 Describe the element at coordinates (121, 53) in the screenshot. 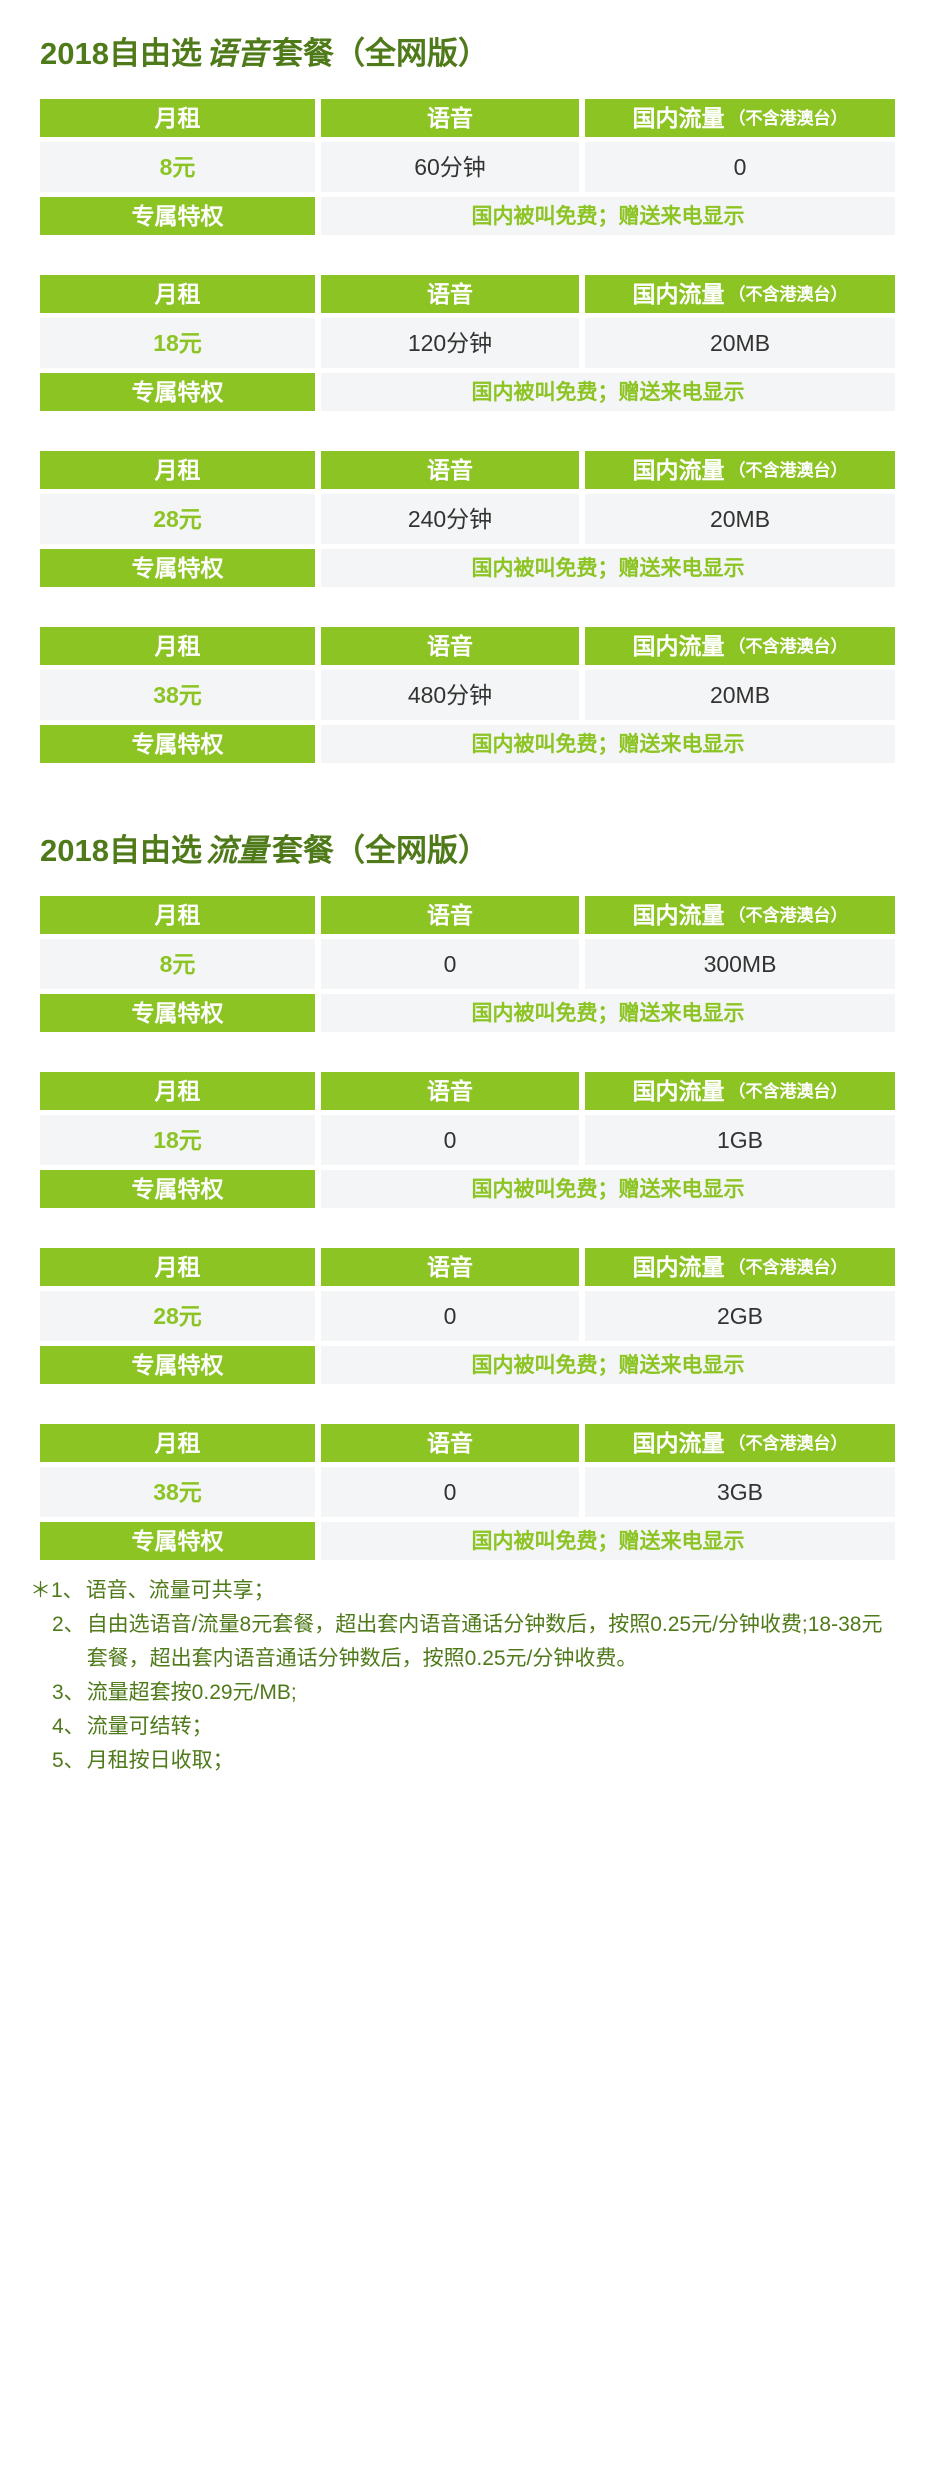

I see `section-title-voice-prefix: 2018自由选` at that location.